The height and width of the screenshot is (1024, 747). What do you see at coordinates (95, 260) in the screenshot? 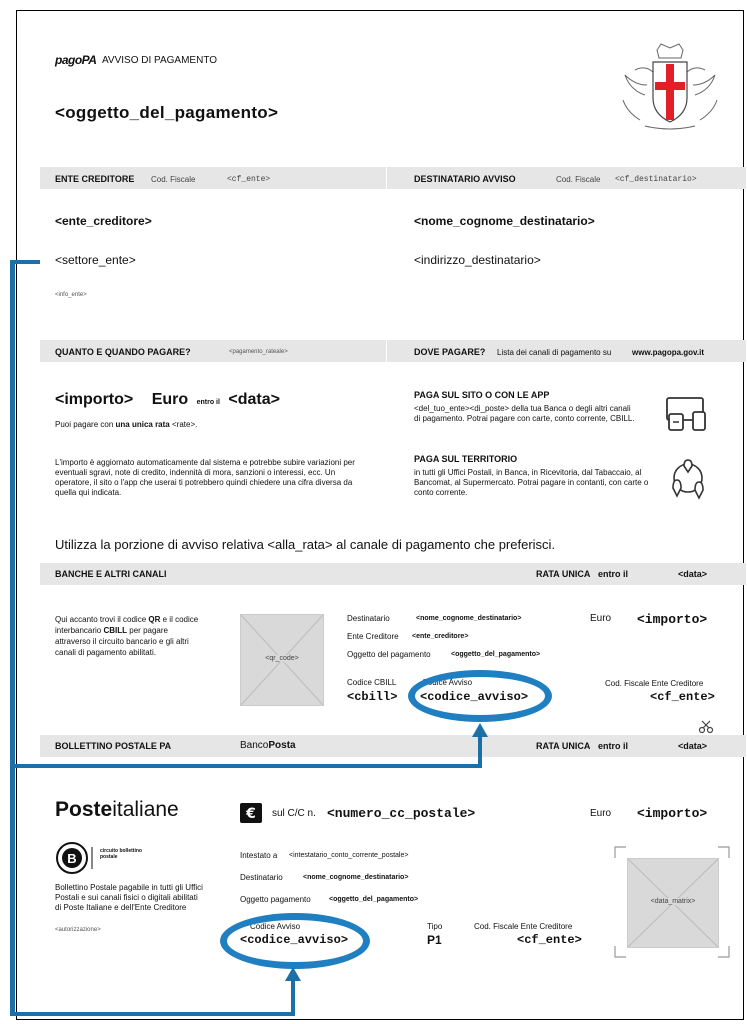
I see `creditor-sector: <settore_ente>` at bounding box center [95, 260].